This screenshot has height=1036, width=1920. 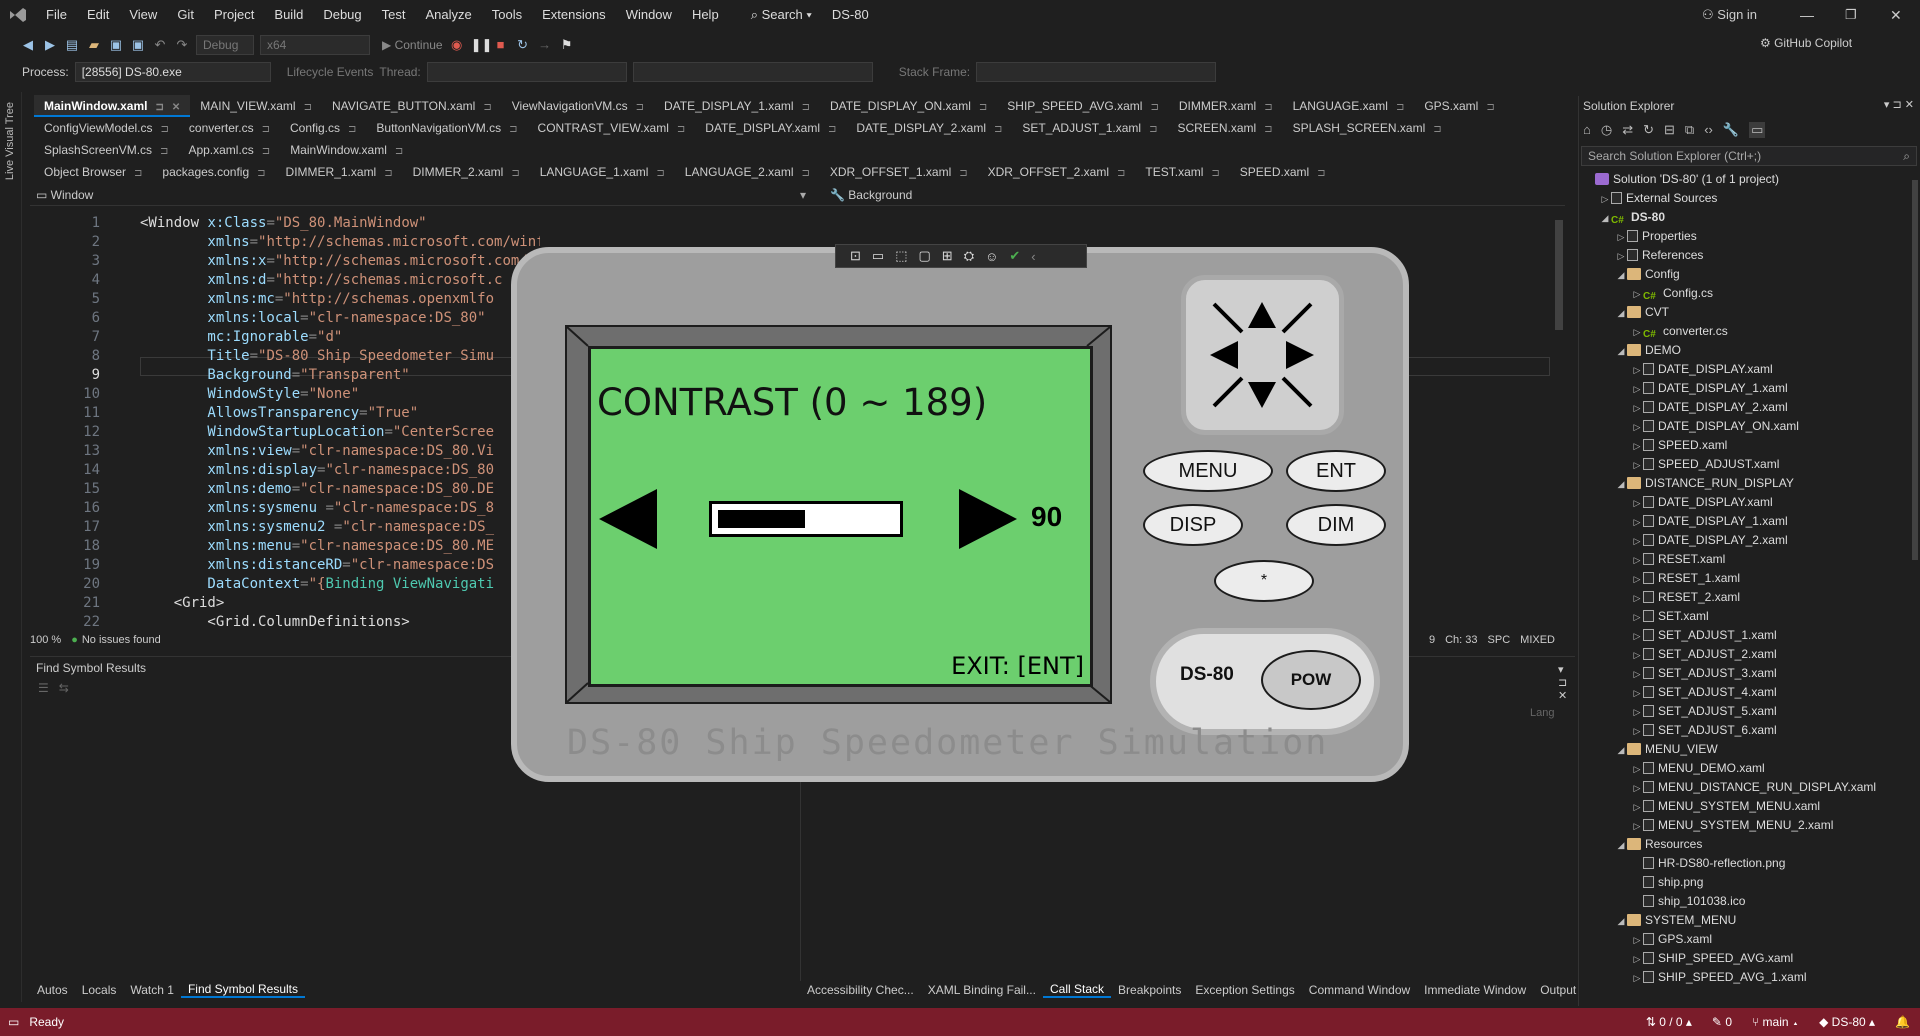 I want to click on panel-close-icon: ▾ ⊐ ✕, so click(x=1566, y=682).